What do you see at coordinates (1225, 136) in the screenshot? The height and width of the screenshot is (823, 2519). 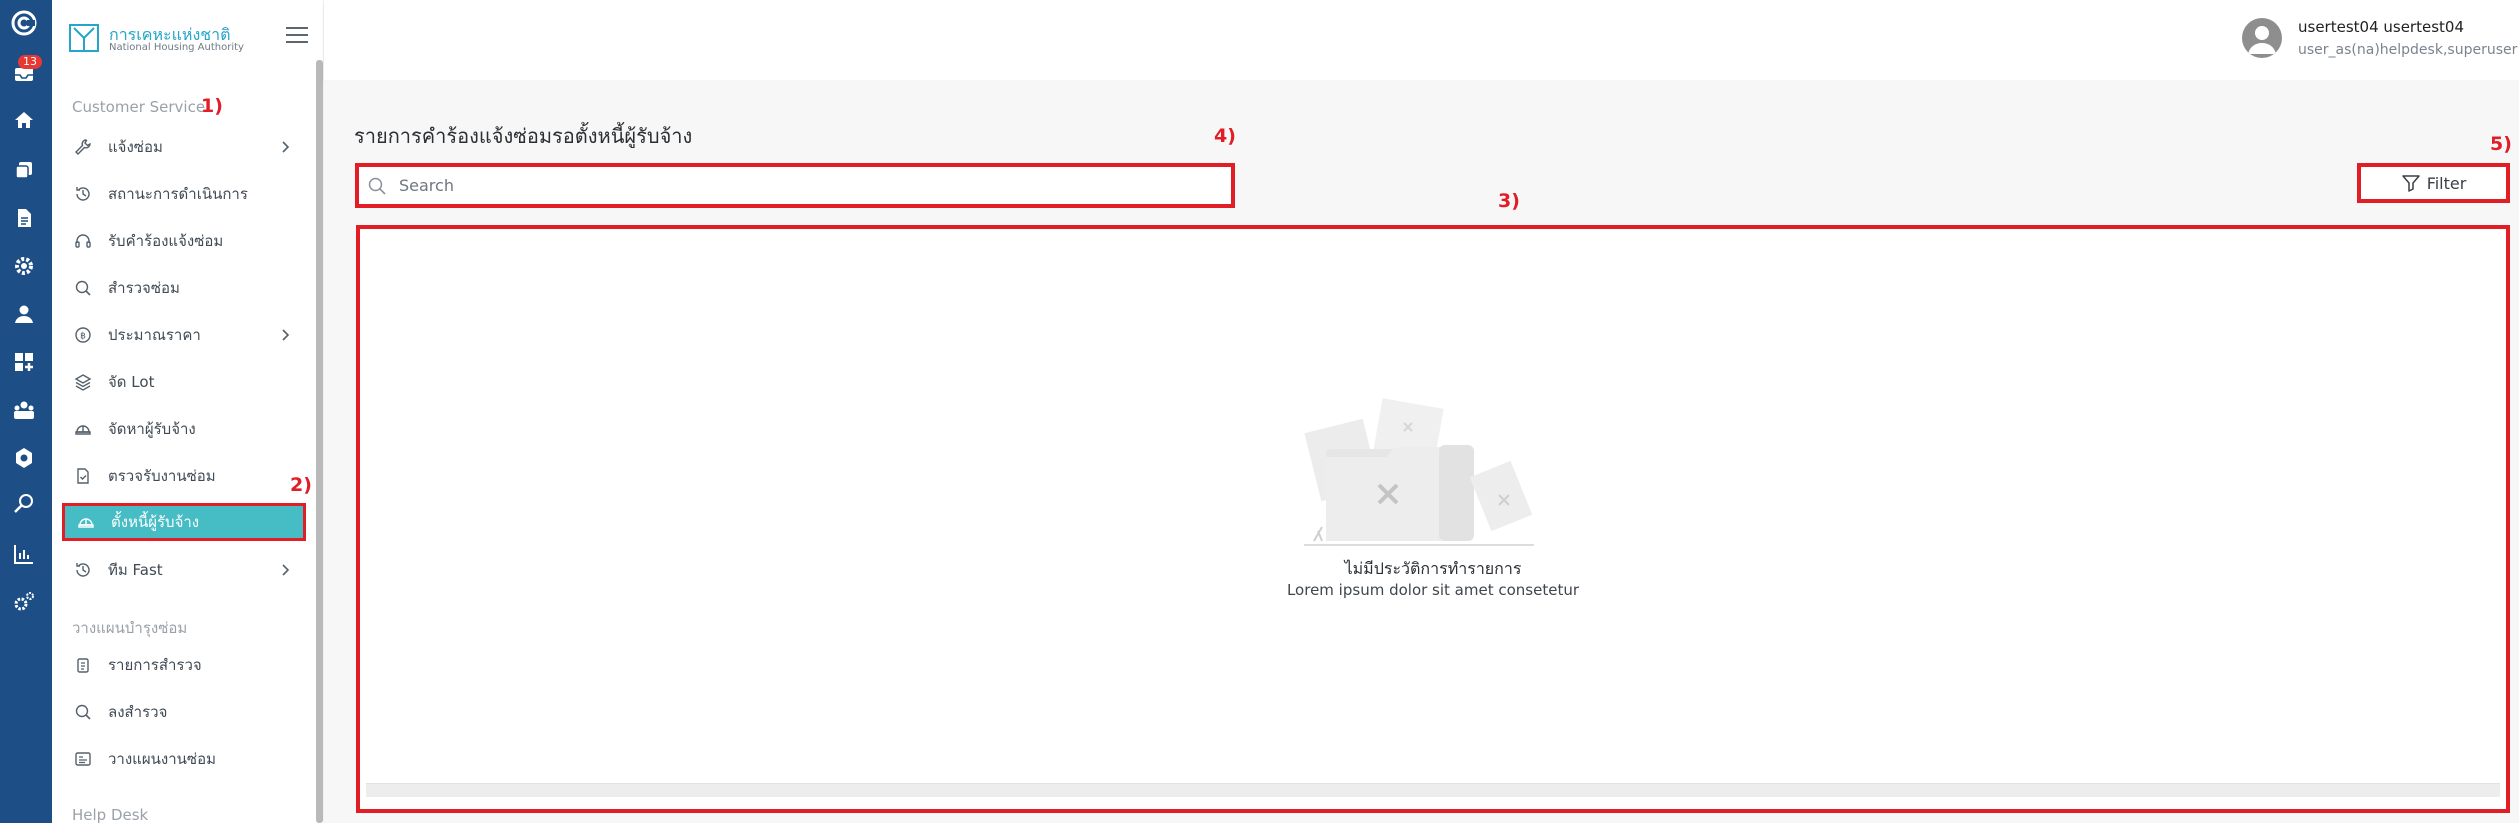 I see `annotation-4: 4)` at bounding box center [1225, 136].